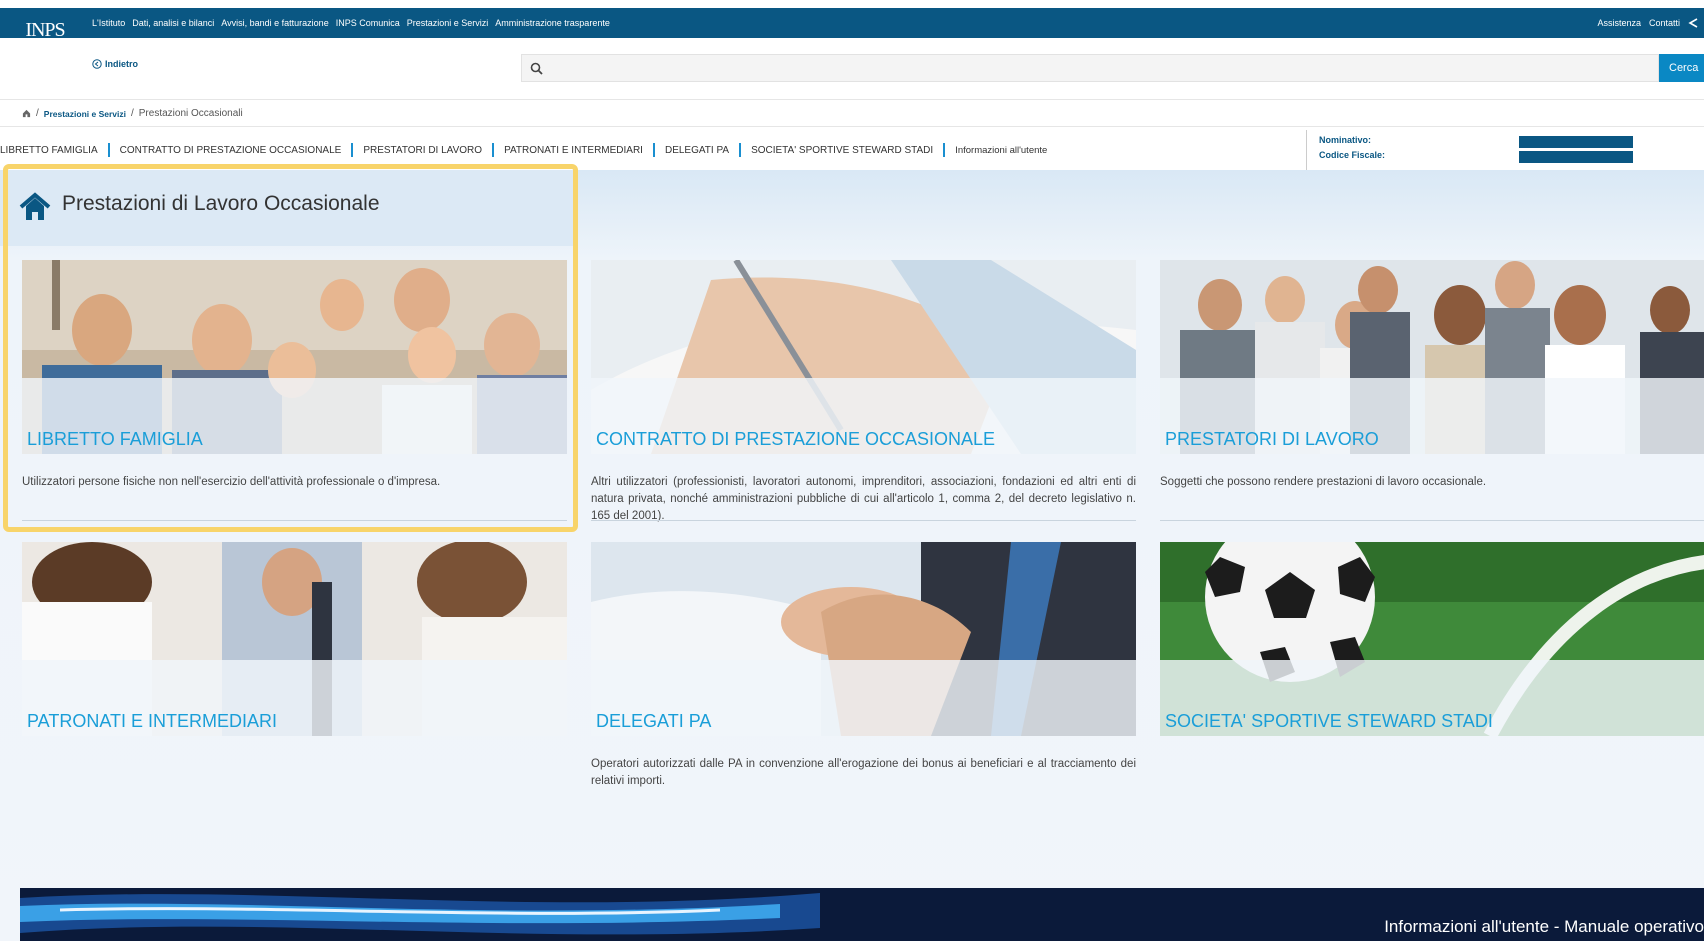 This screenshot has width=1704, height=941. I want to click on breadcrumb-prestazioni-servizi: Prestazioni e Servizi, so click(85, 114).